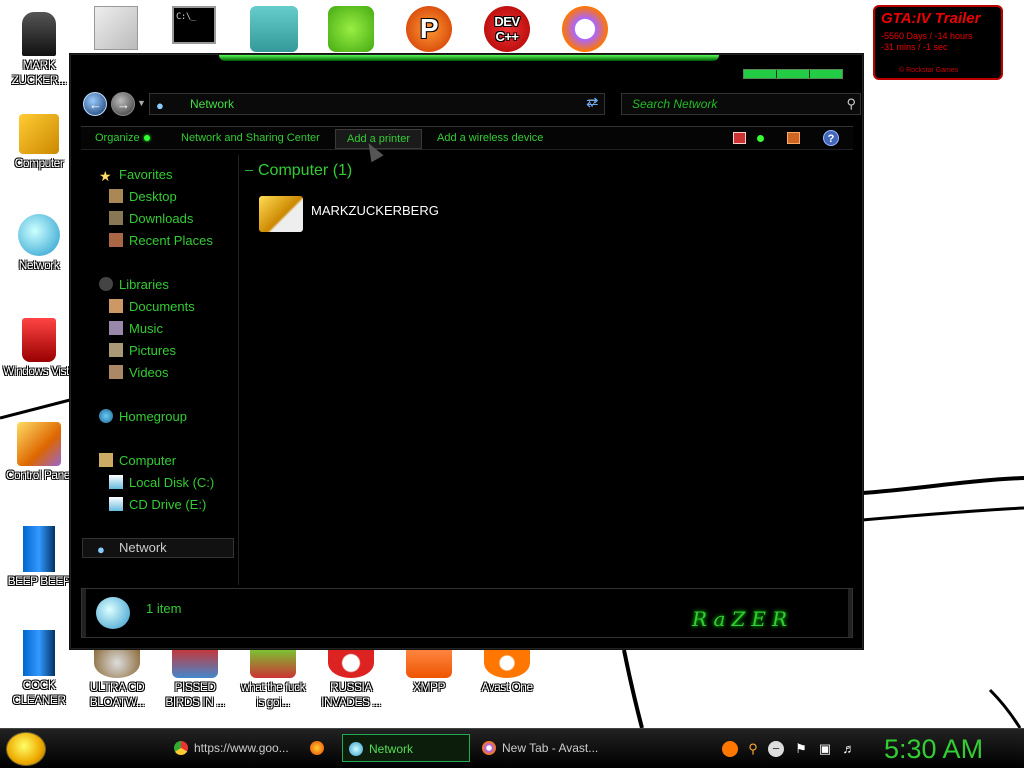 This screenshot has height=768, width=1024. What do you see at coordinates (793, 74) in the screenshot?
I see `maximize-button` at bounding box center [793, 74].